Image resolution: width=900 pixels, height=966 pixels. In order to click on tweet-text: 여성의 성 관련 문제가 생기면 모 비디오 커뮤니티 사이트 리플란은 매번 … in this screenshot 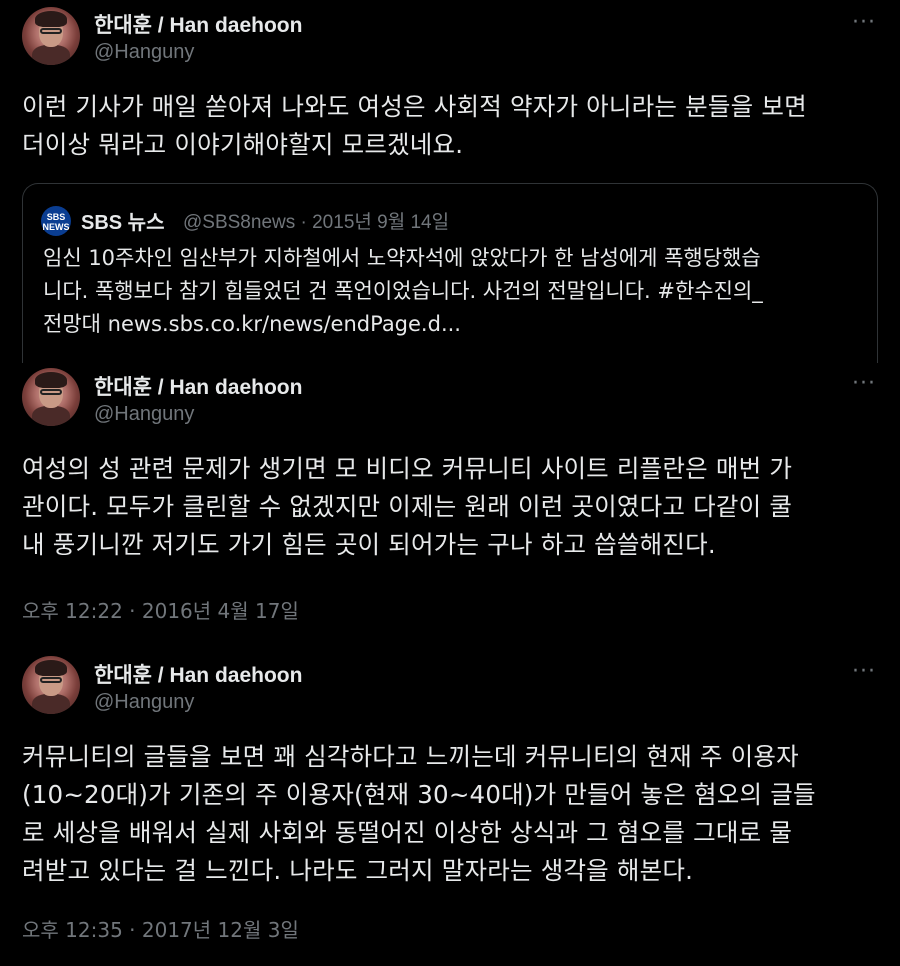, I will do `click(452, 507)`.